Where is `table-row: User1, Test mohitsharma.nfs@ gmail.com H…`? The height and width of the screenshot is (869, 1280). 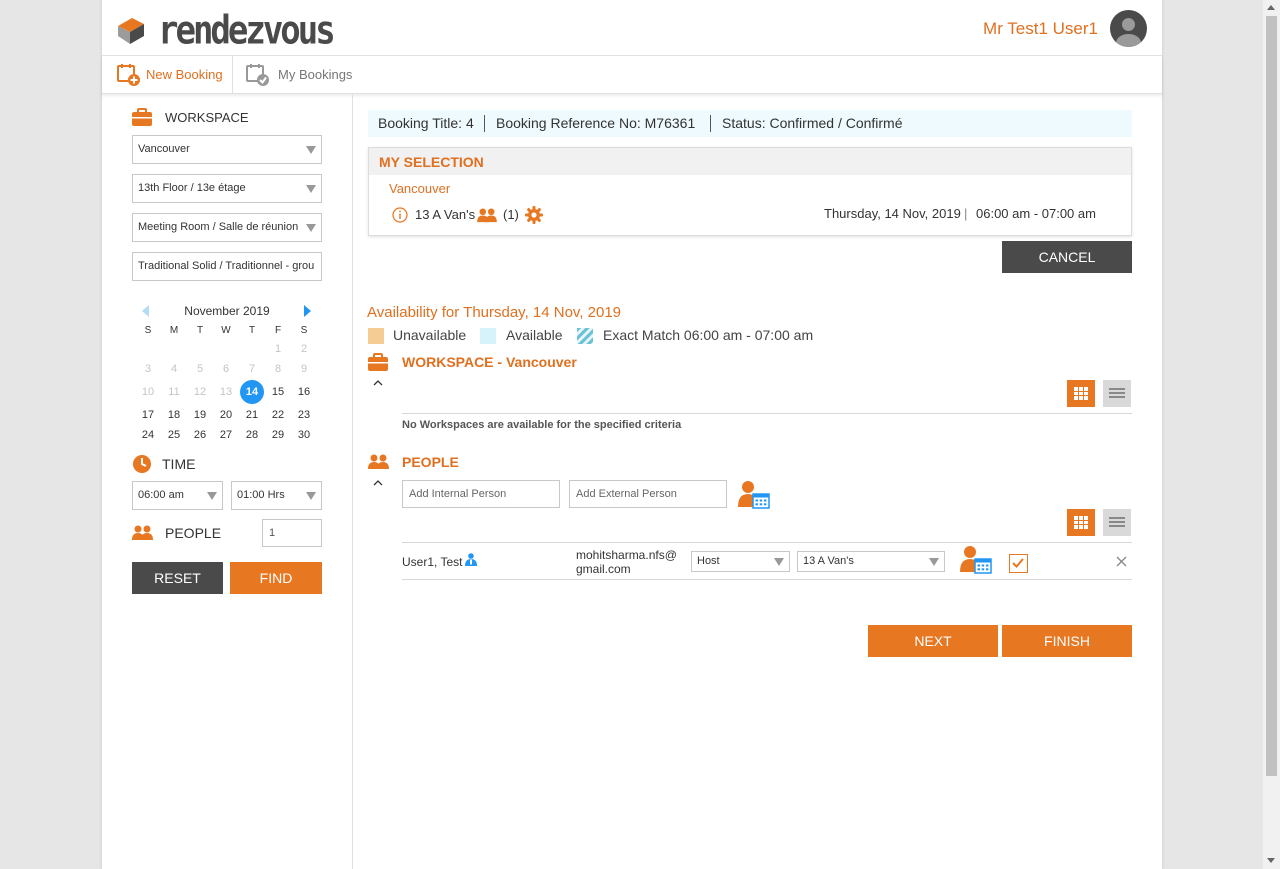
table-row: User1, Test mohitsharma.nfs@ gmail.com H… is located at coordinates (767, 561).